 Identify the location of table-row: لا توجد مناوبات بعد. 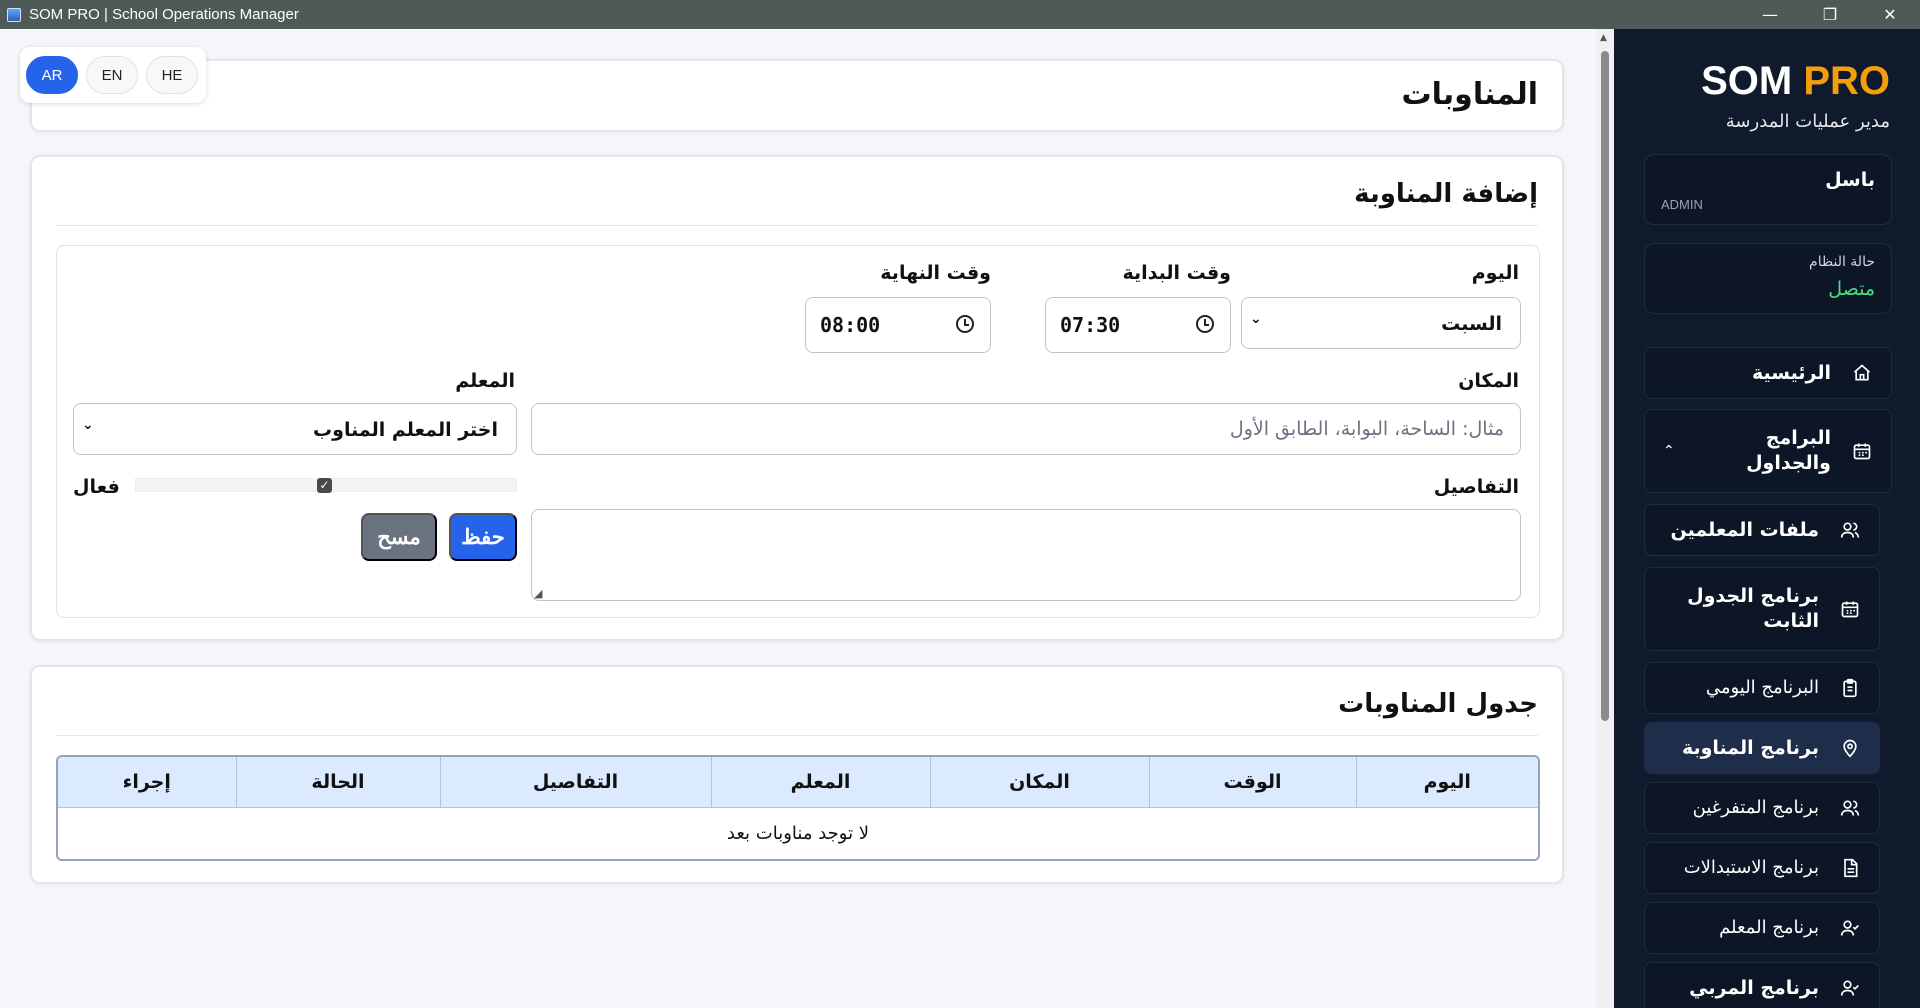
(798, 833).